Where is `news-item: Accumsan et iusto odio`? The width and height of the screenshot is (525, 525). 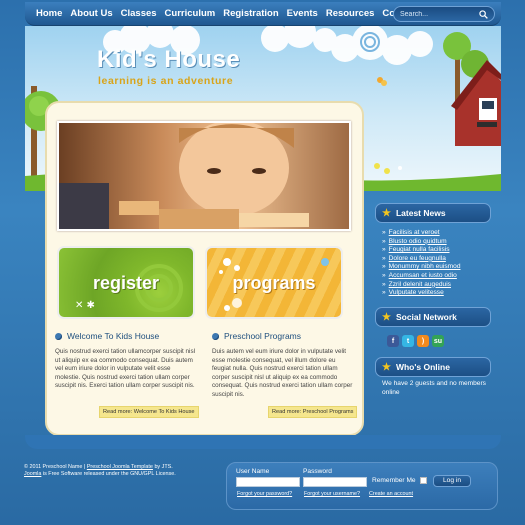 news-item: Accumsan et iusto odio is located at coordinates (421, 276).